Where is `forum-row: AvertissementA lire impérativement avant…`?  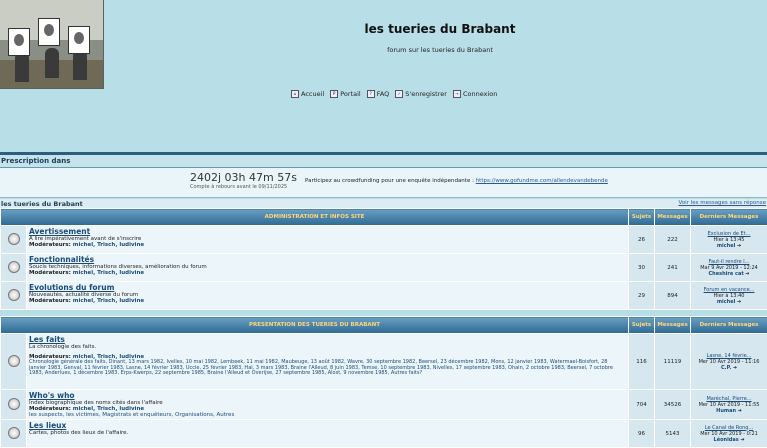
forum-row: AvertissementA lire impérativement avant… is located at coordinates (384, 240).